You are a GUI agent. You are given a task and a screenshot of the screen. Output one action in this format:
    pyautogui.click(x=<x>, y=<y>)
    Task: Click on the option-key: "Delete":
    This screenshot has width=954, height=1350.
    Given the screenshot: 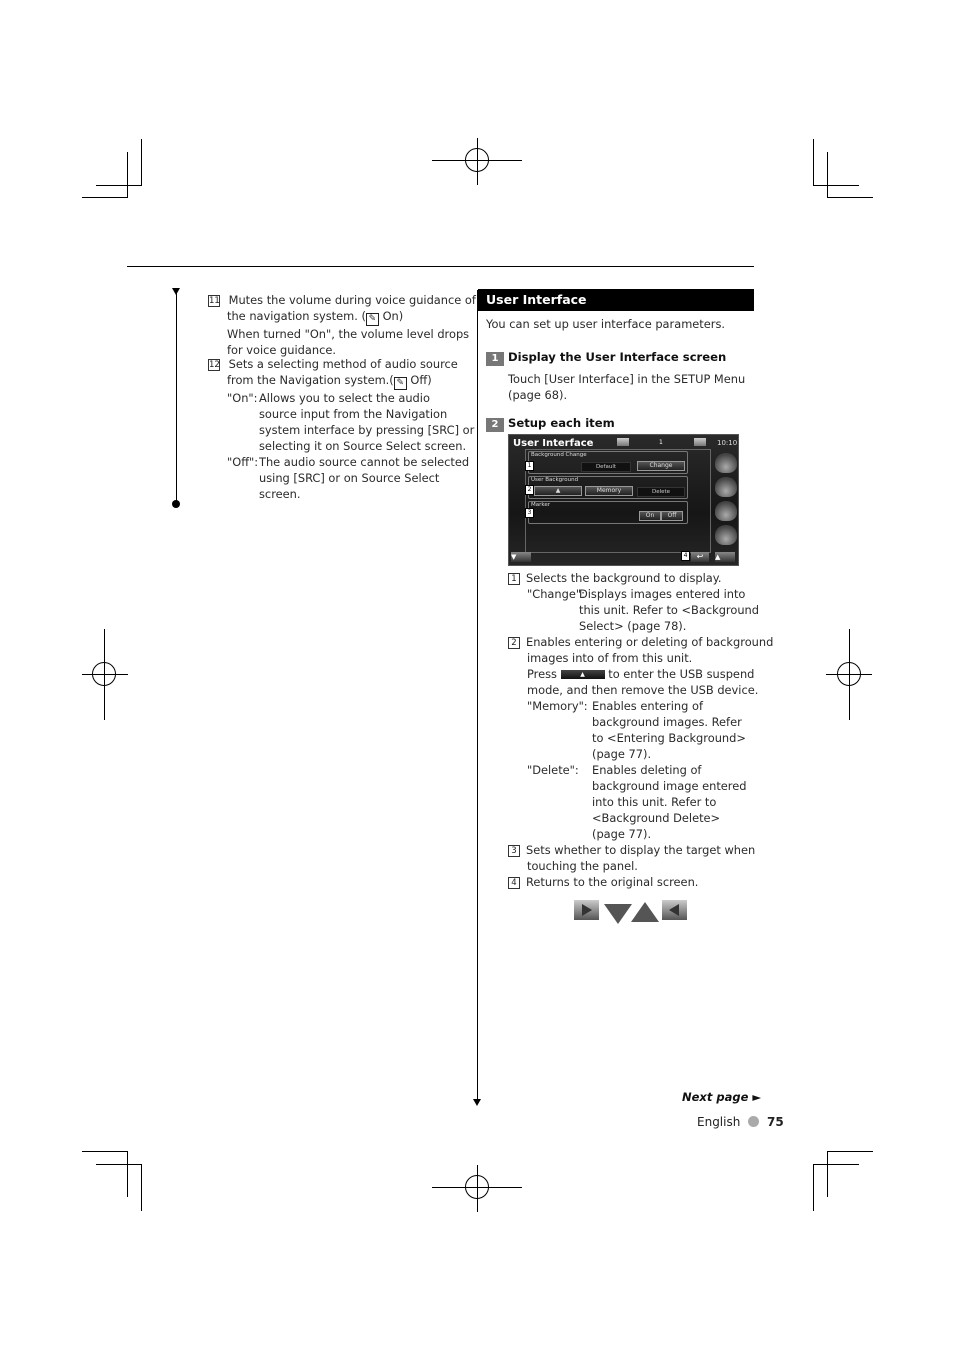 What is the action you would take?
    pyautogui.click(x=553, y=770)
    